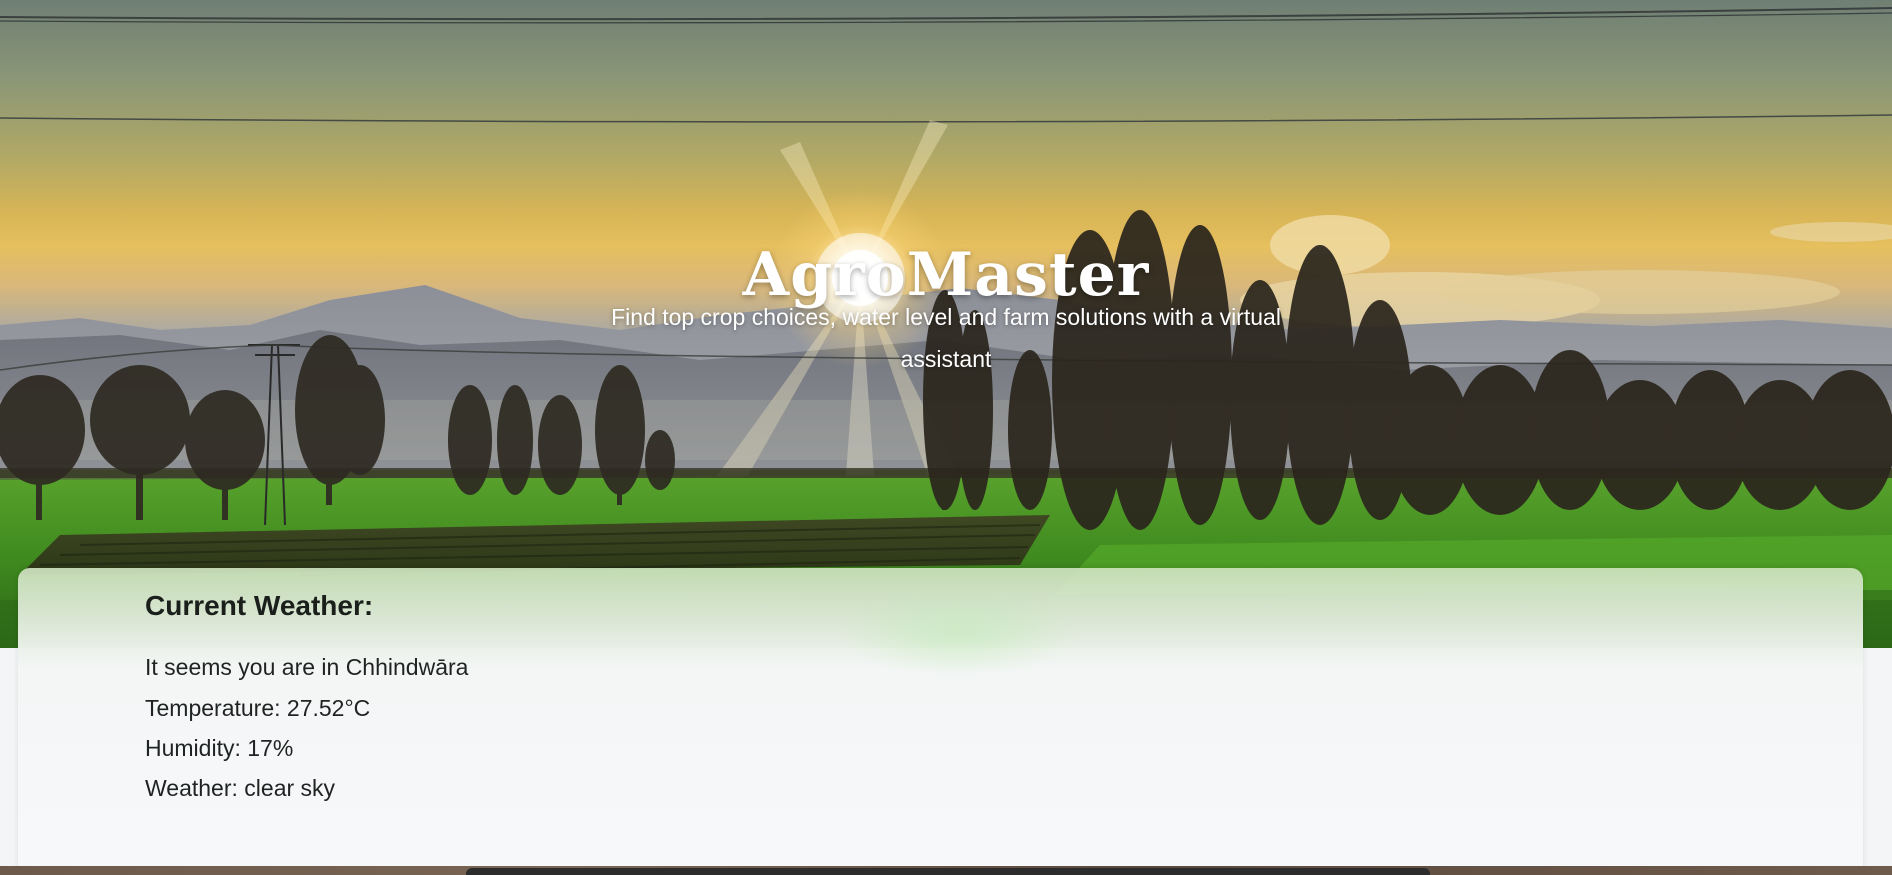  I want to click on humidity-text: Humidity: 17%, so click(219, 748).